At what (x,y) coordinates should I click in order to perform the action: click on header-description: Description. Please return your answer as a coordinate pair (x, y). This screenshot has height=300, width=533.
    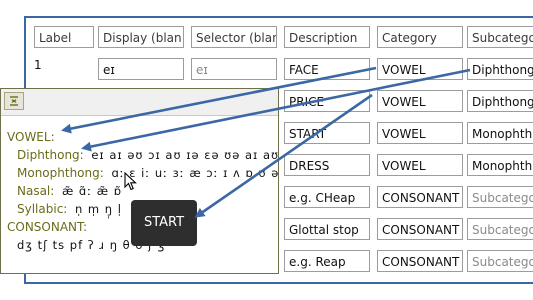
    Looking at the image, I should click on (327, 37).